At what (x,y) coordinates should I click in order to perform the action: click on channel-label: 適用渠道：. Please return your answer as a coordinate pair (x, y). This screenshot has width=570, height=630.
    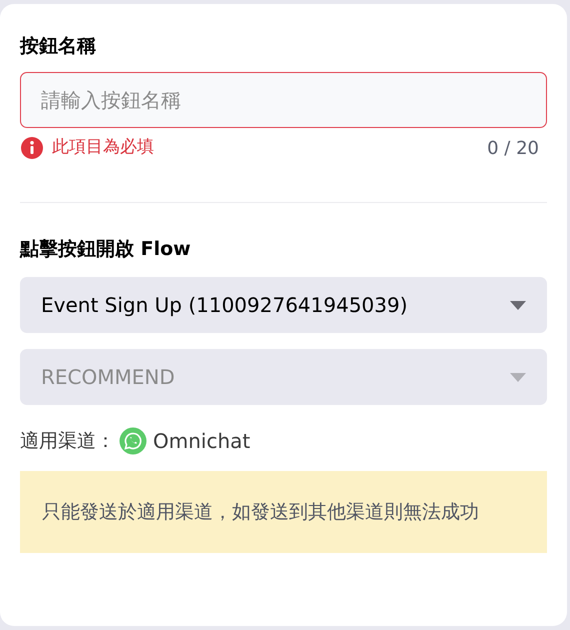
    Looking at the image, I should click on (67, 441).